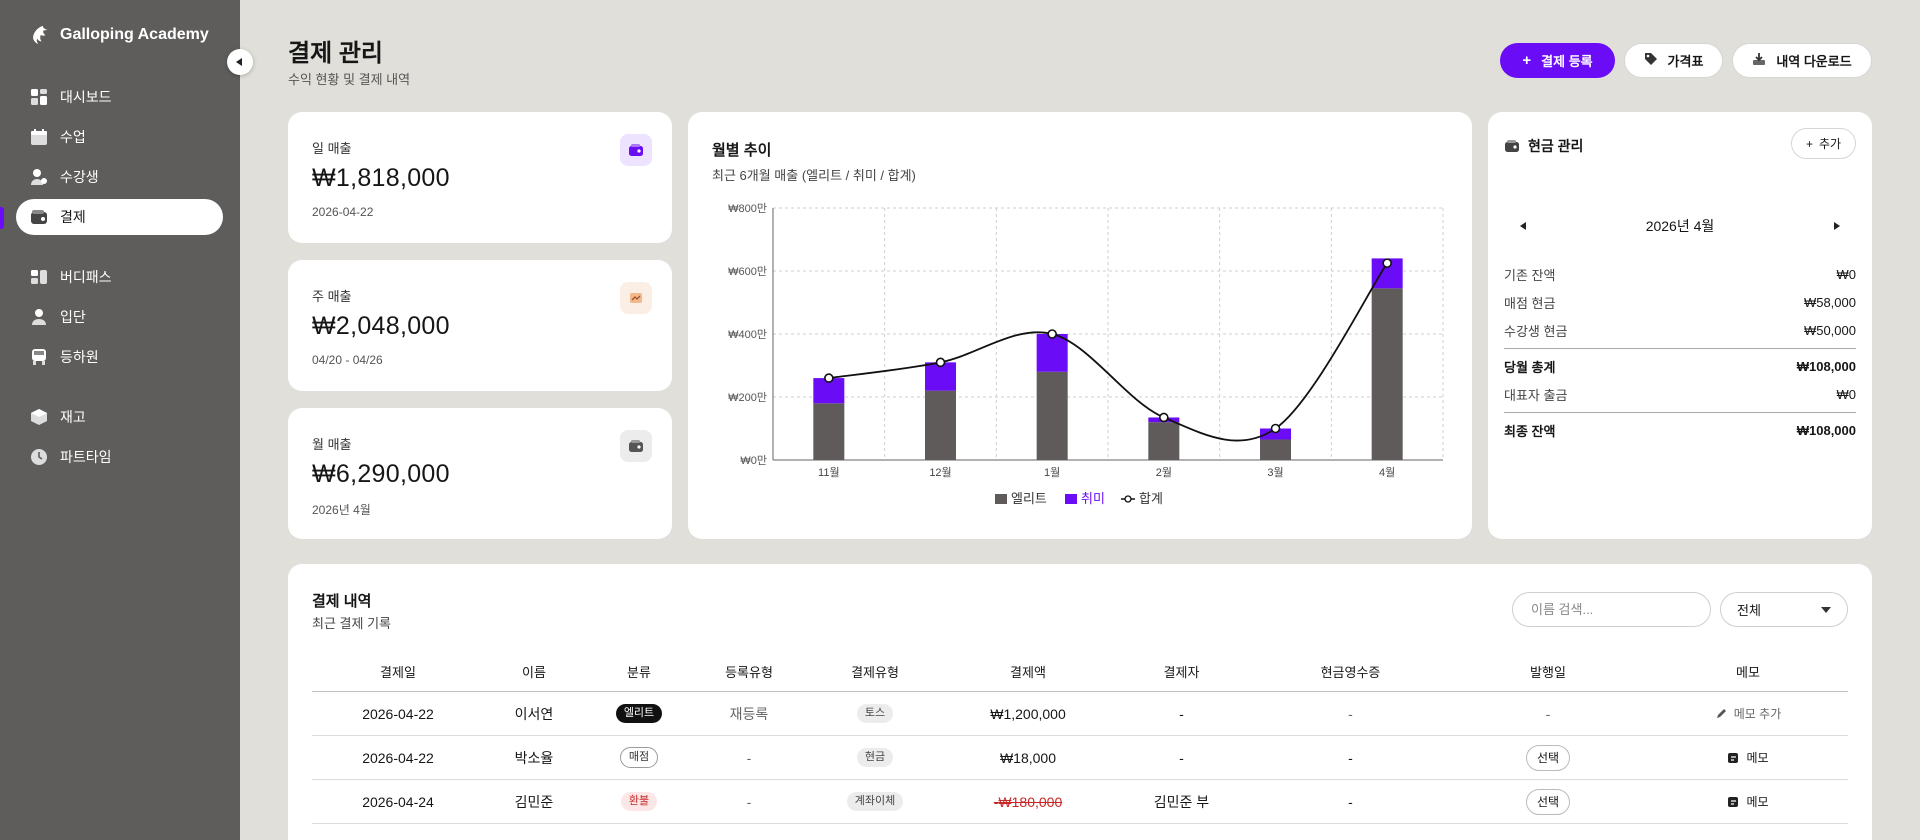 This screenshot has width=1920, height=840. I want to click on cell-memo: 메모, so click(1748, 757).